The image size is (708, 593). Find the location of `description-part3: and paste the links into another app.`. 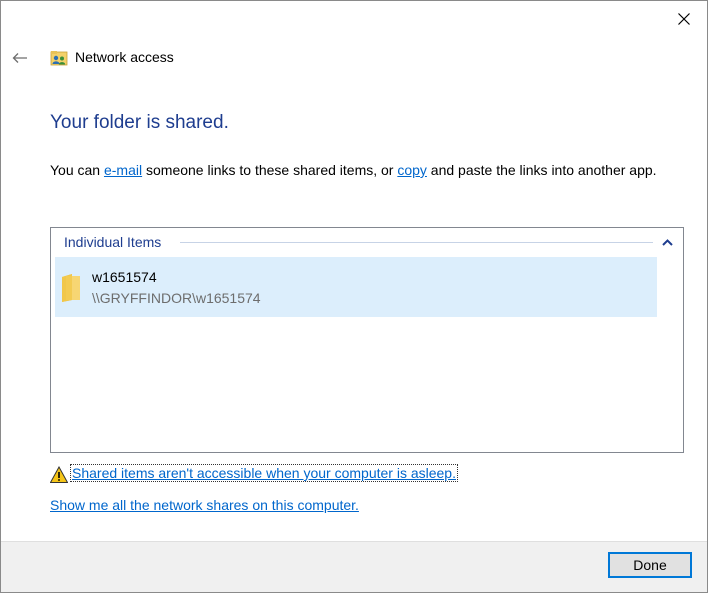

description-part3: and paste the links into another app. is located at coordinates (541, 170).